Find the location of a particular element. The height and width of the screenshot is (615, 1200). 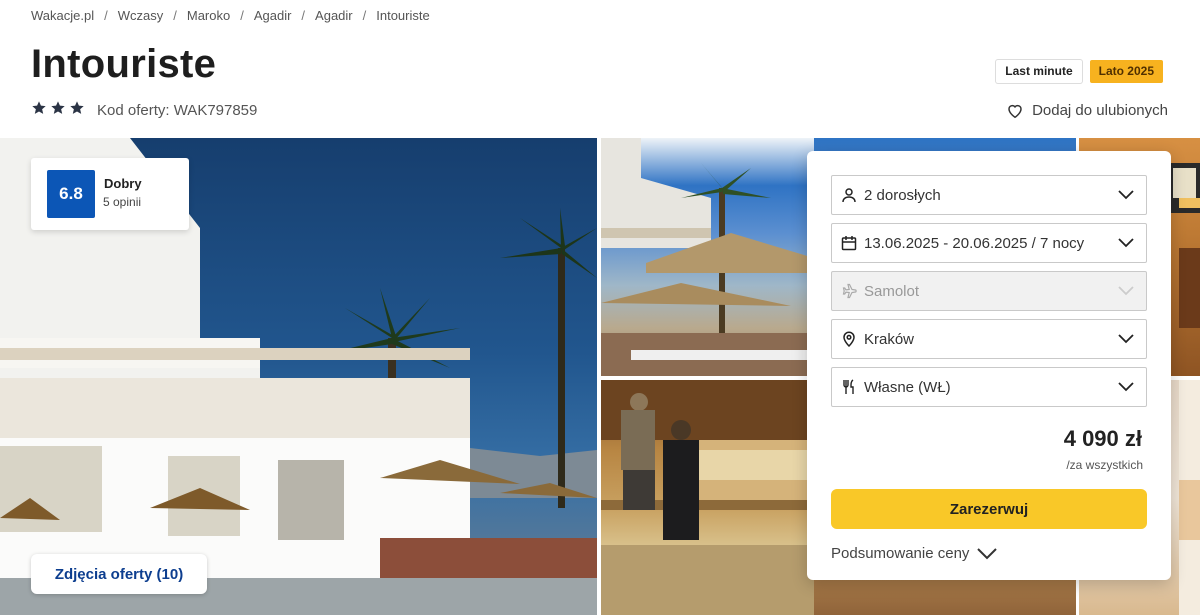

season-badge: Lato 2025 is located at coordinates (1126, 72).